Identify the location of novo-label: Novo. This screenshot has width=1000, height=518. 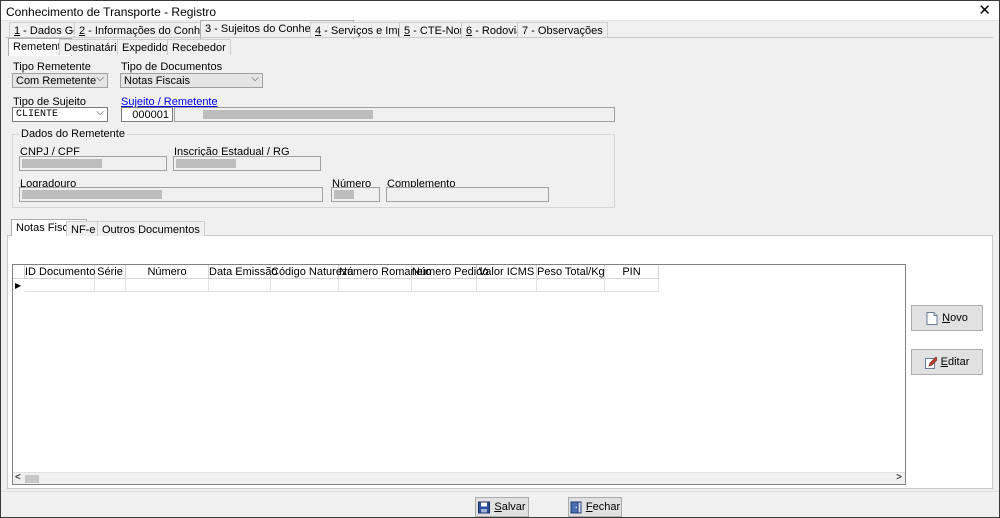
(955, 318).